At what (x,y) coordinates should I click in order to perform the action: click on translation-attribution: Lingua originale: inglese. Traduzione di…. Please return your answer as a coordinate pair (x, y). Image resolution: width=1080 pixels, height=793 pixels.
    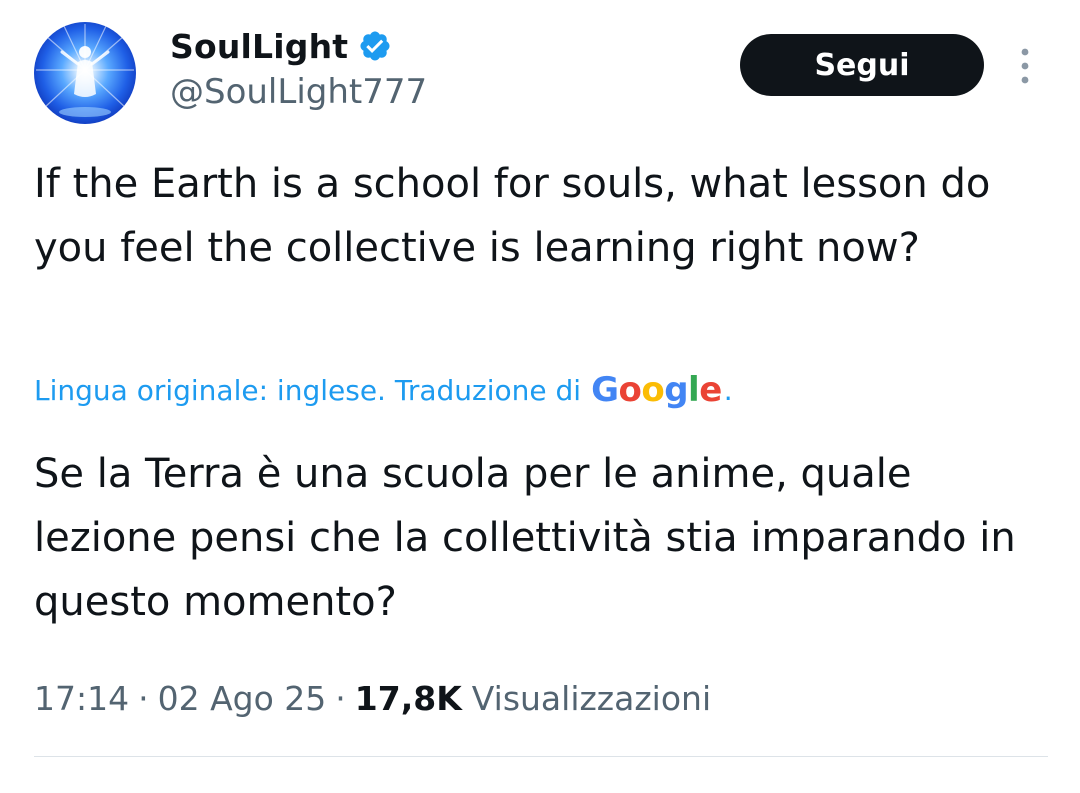
    Looking at the image, I should click on (383, 390).